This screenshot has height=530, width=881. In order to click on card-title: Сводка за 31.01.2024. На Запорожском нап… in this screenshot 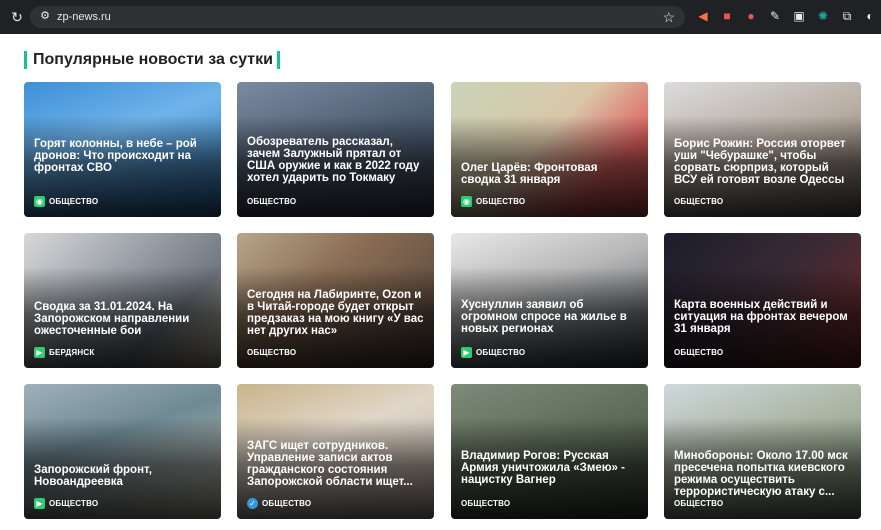, I will do `click(112, 319)`.